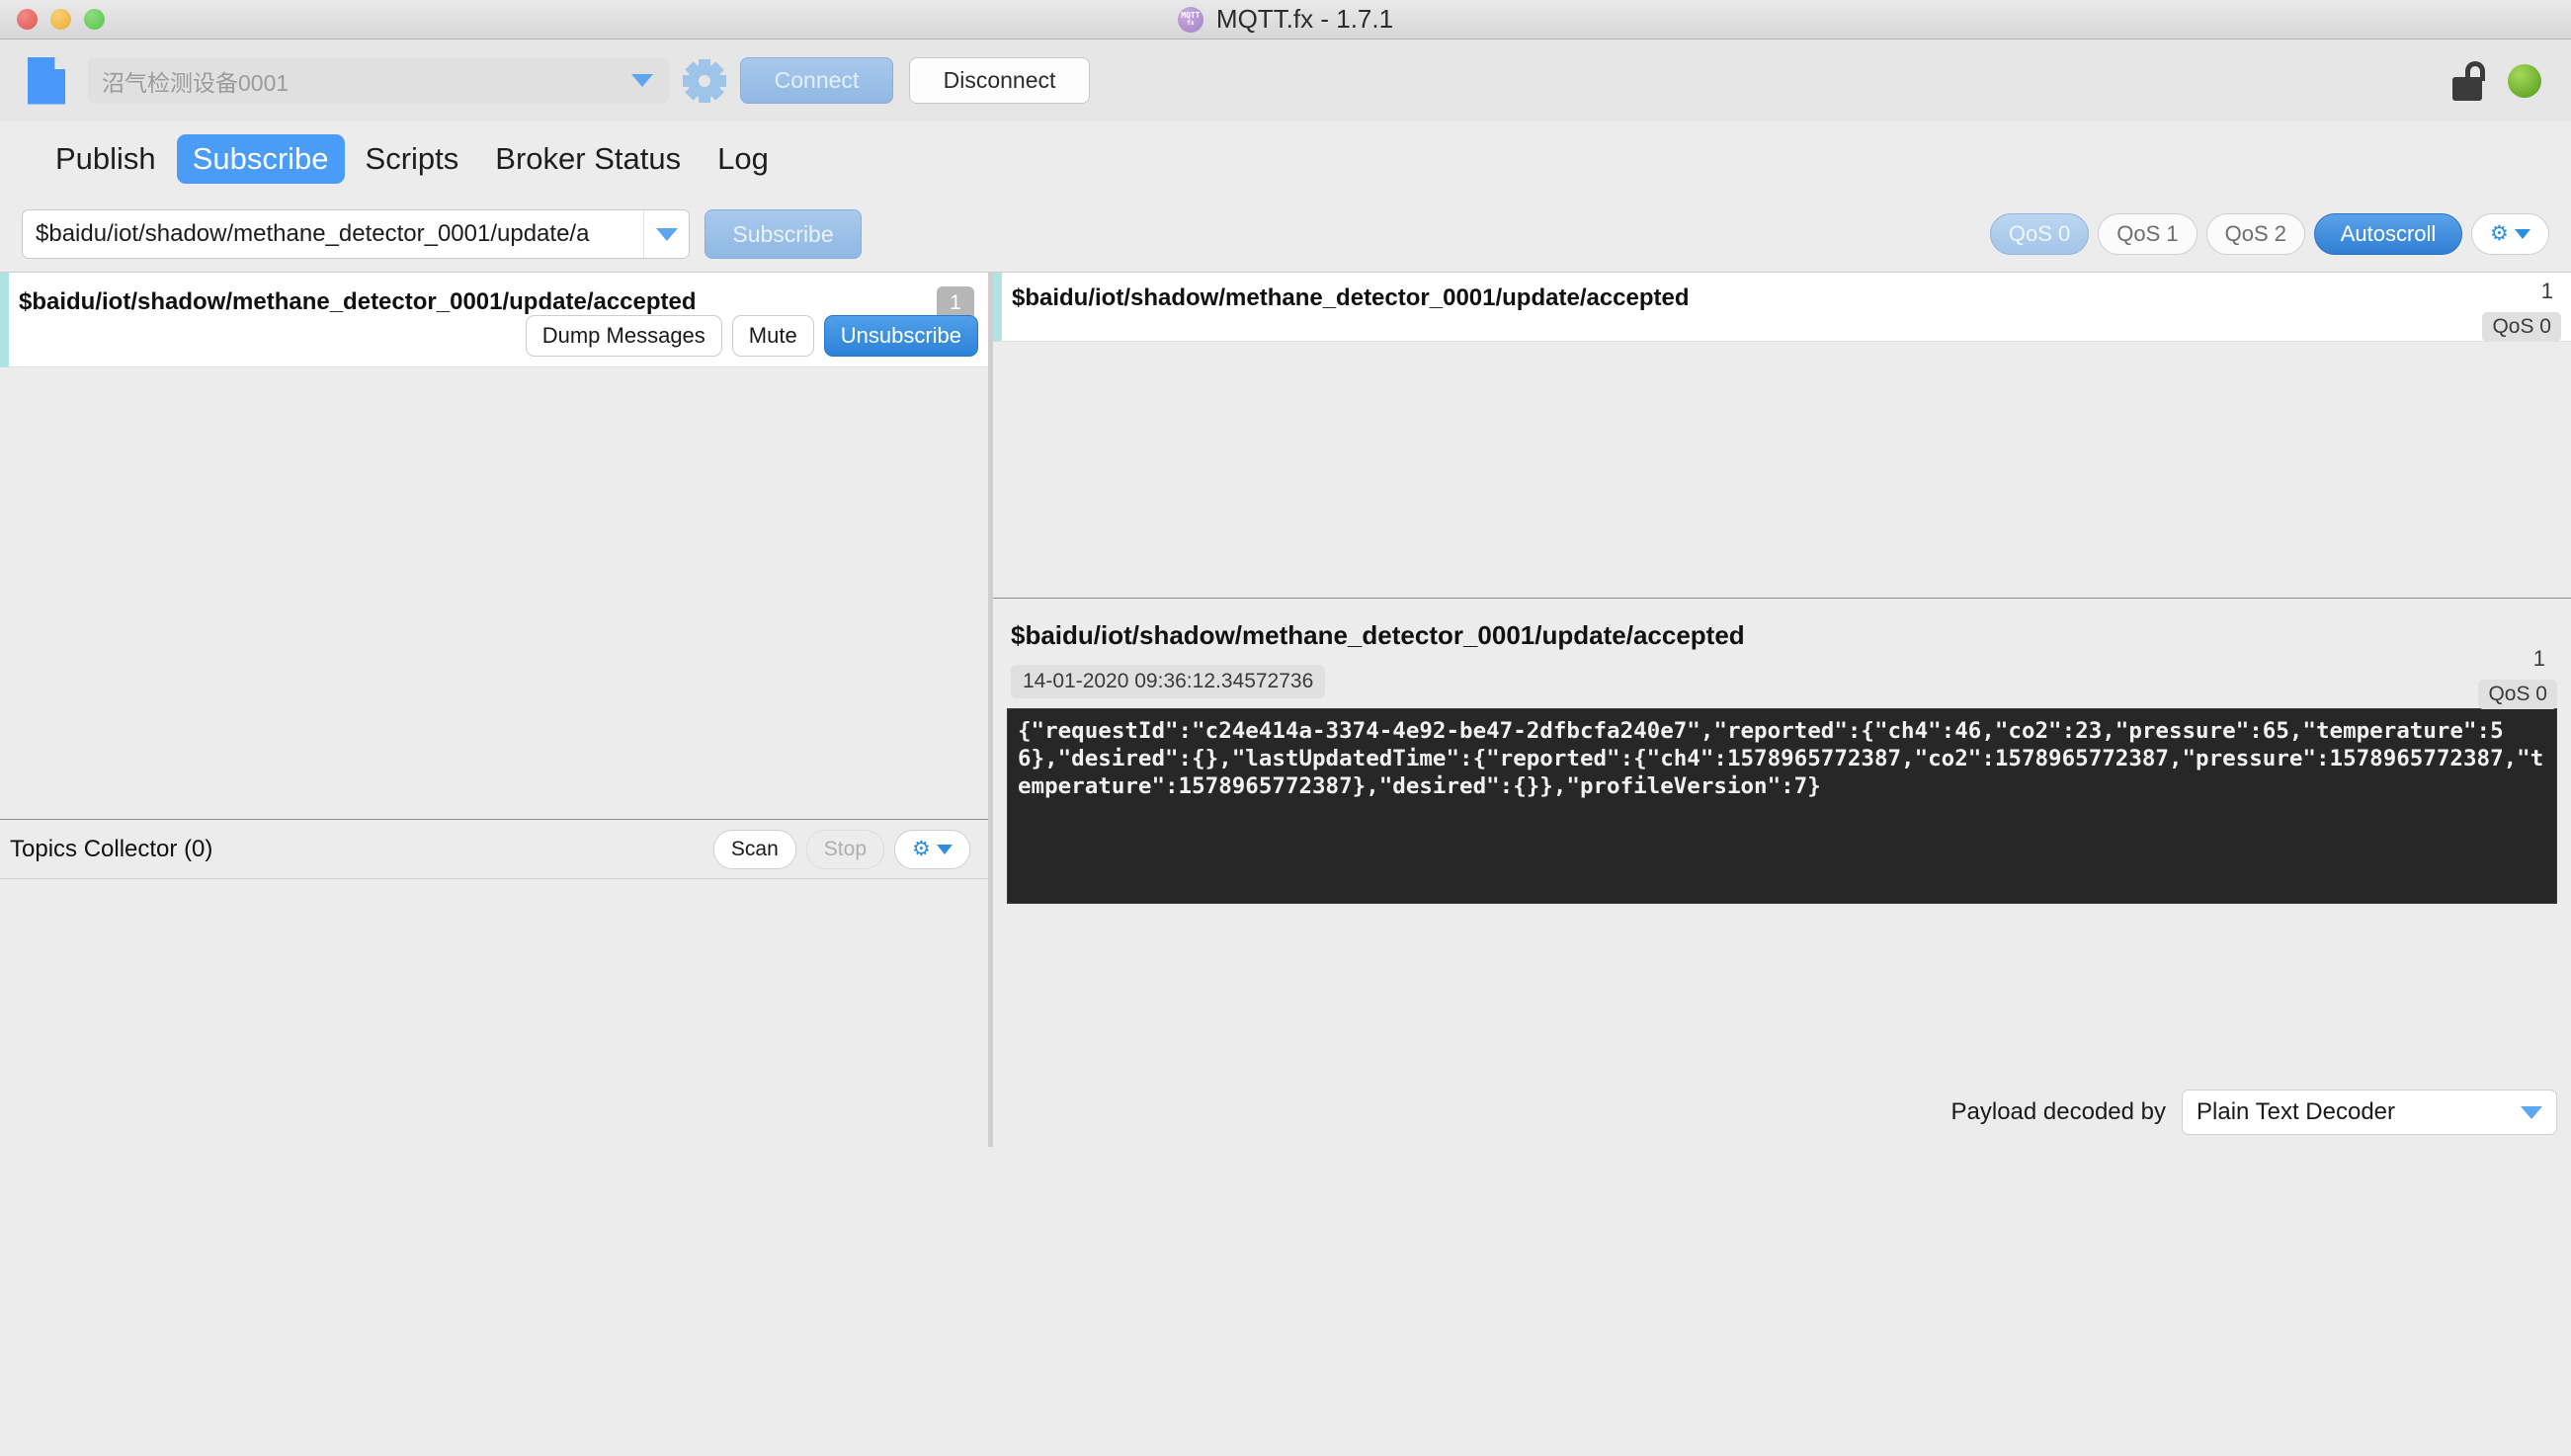 The width and height of the screenshot is (2571, 1456). I want to click on app-icon-top-text: MQTT, so click(1191, 15).